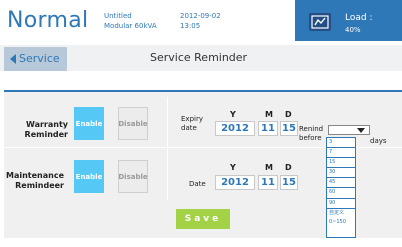  What do you see at coordinates (233, 167) in the screenshot?
I see `maint-year-header: Y` at bounding box center [233, 167].